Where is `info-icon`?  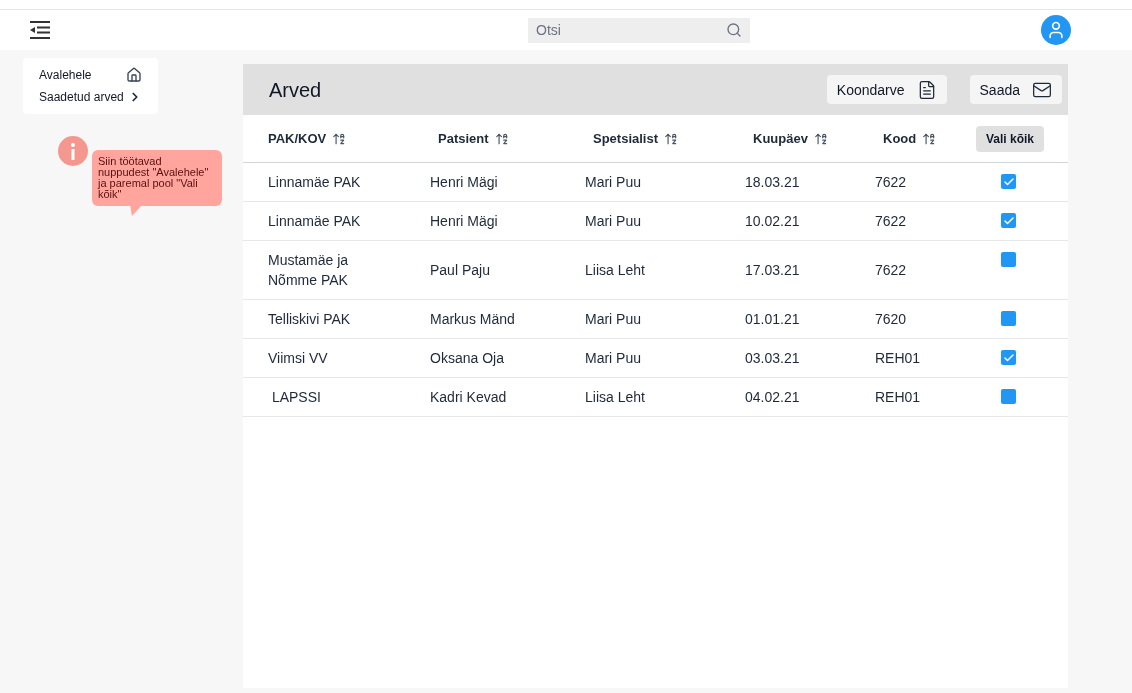
info-icon is located at coordinates (73, 151).